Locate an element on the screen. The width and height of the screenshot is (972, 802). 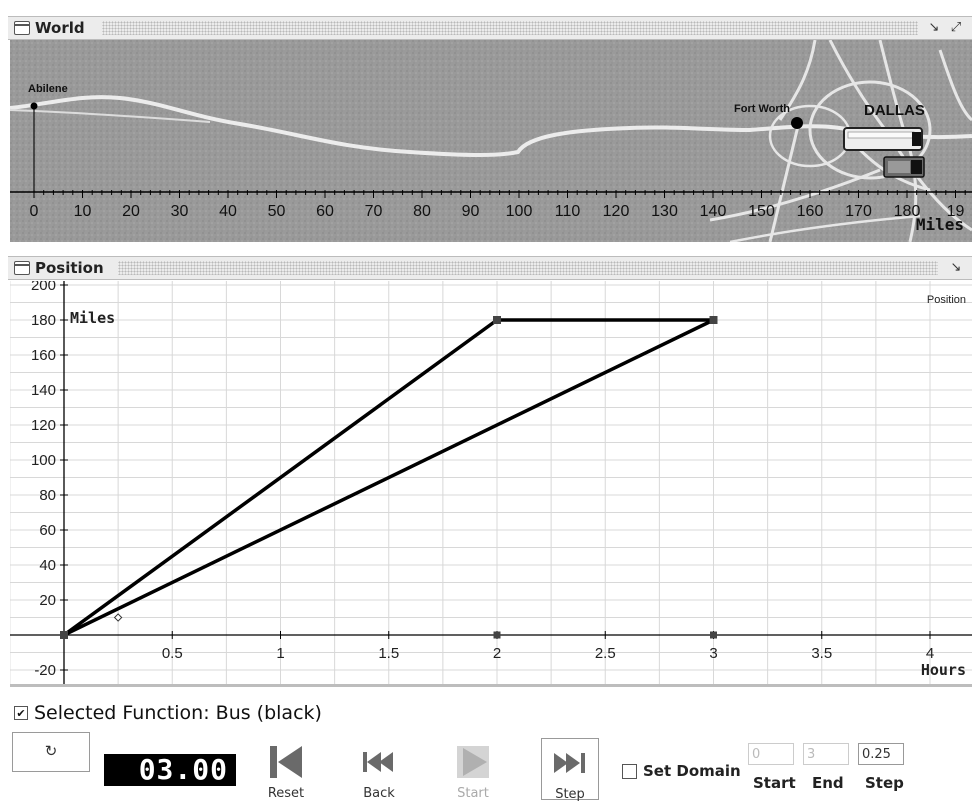
y-tick-label: 140 is located at coordinates (43, 390).